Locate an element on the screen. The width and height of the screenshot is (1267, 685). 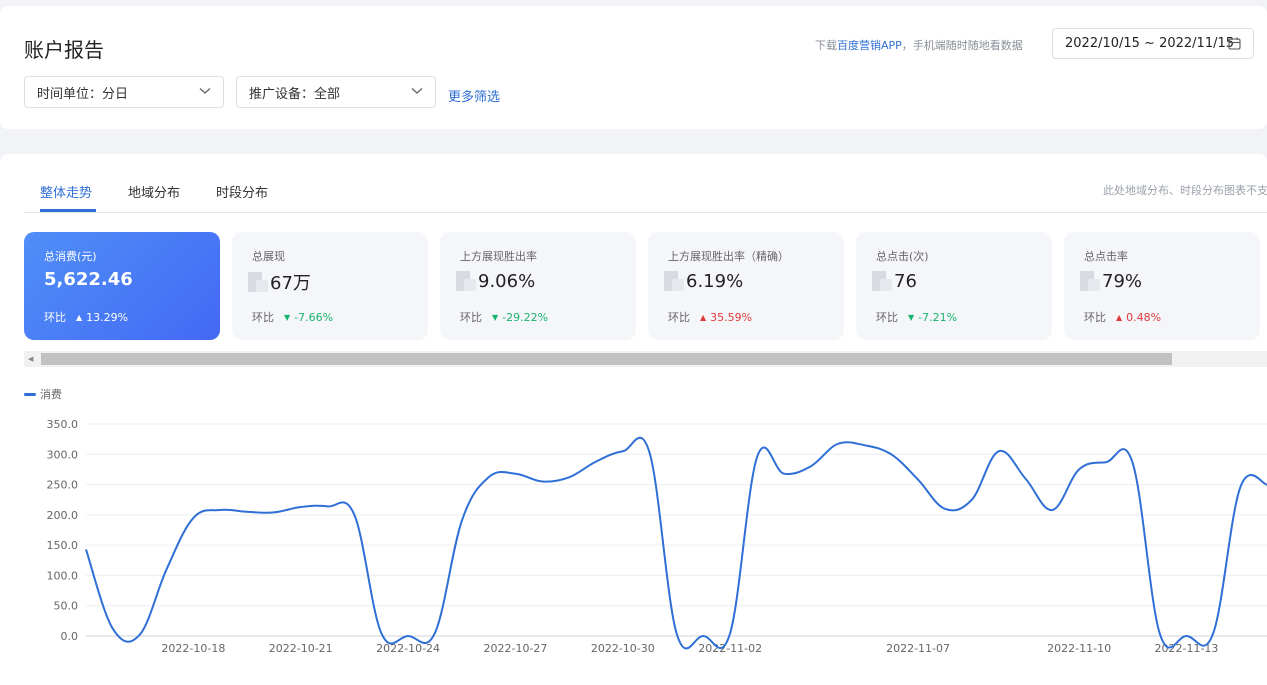
x-tick-label: 2022-10-24 is located at coordinates (408, 648).